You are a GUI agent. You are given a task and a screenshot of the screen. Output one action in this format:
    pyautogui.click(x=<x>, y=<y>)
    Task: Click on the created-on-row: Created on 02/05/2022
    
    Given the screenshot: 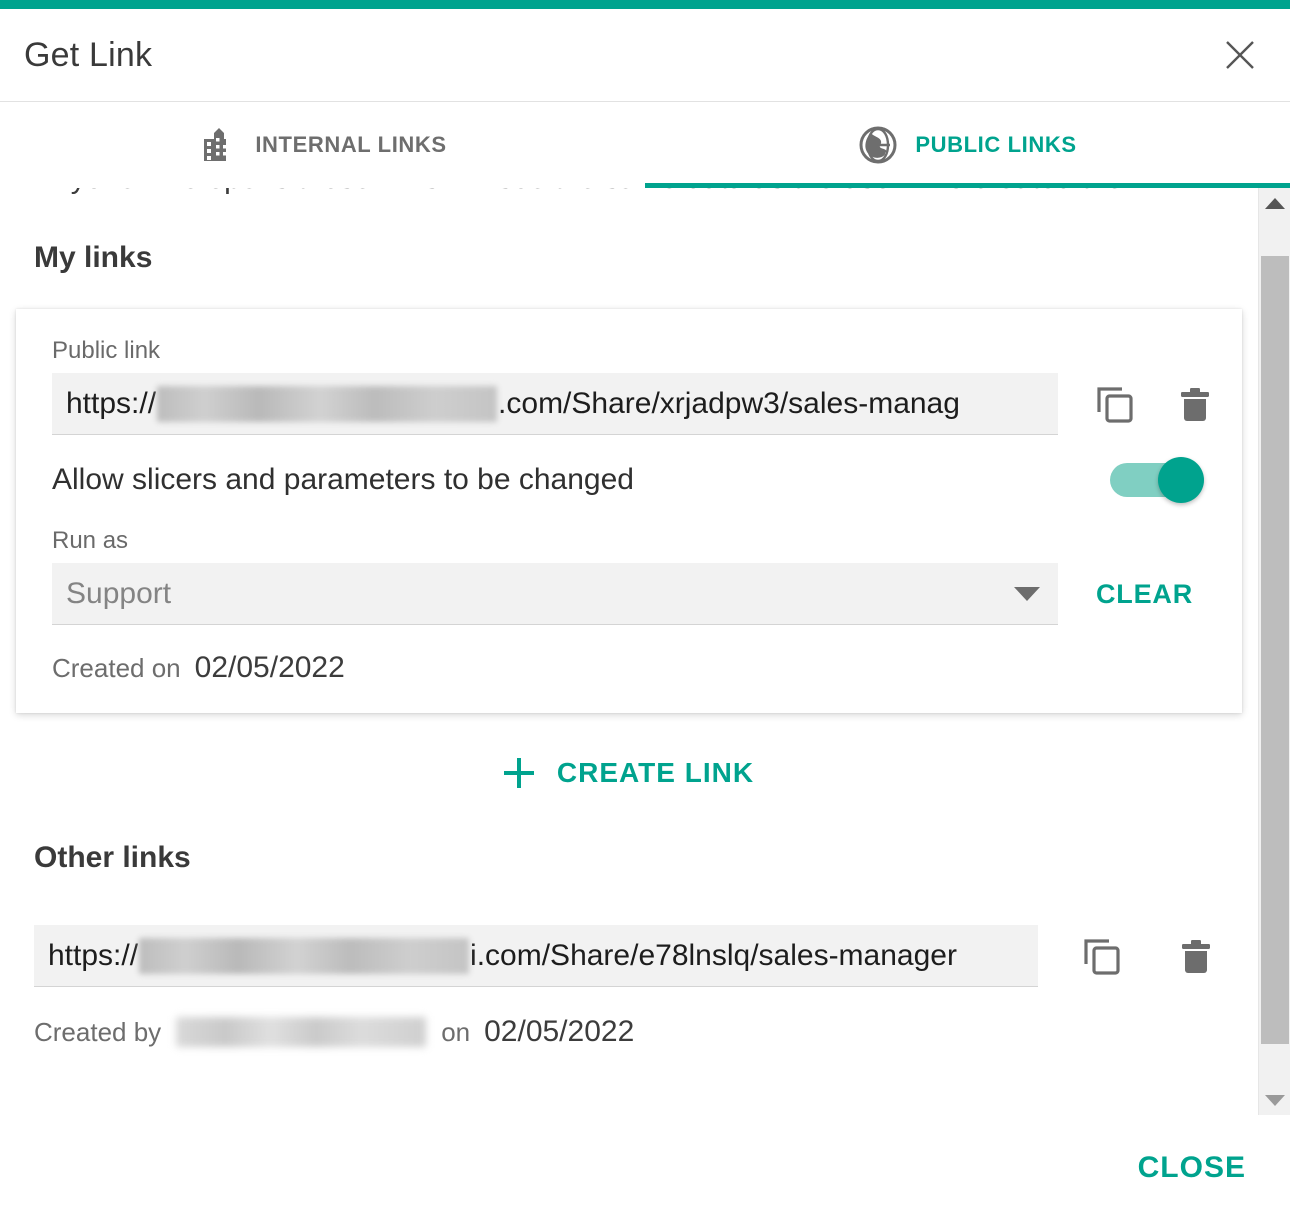 What is the action you would take?
    pyautogui.click(x=629, y=668)
    